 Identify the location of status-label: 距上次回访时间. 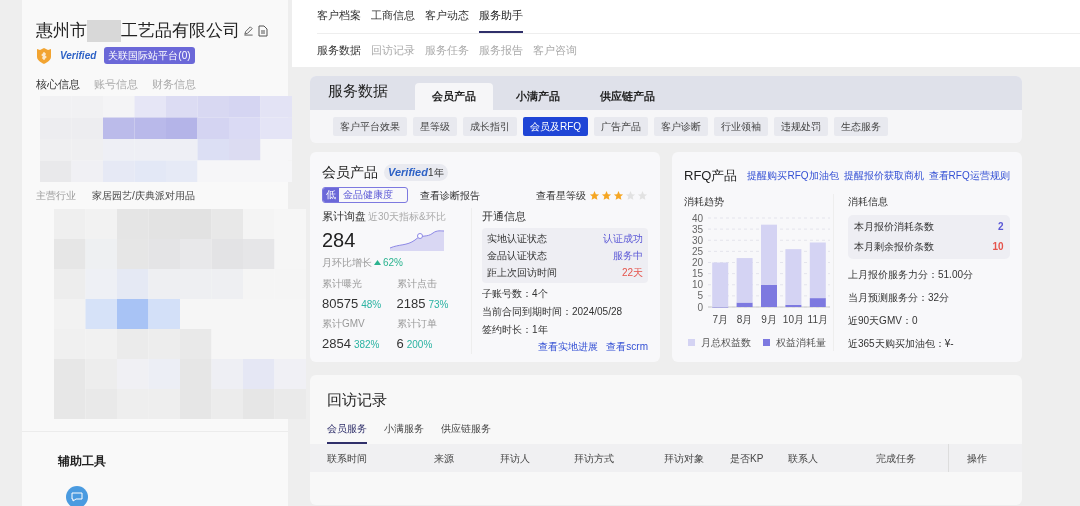
(522, 272).